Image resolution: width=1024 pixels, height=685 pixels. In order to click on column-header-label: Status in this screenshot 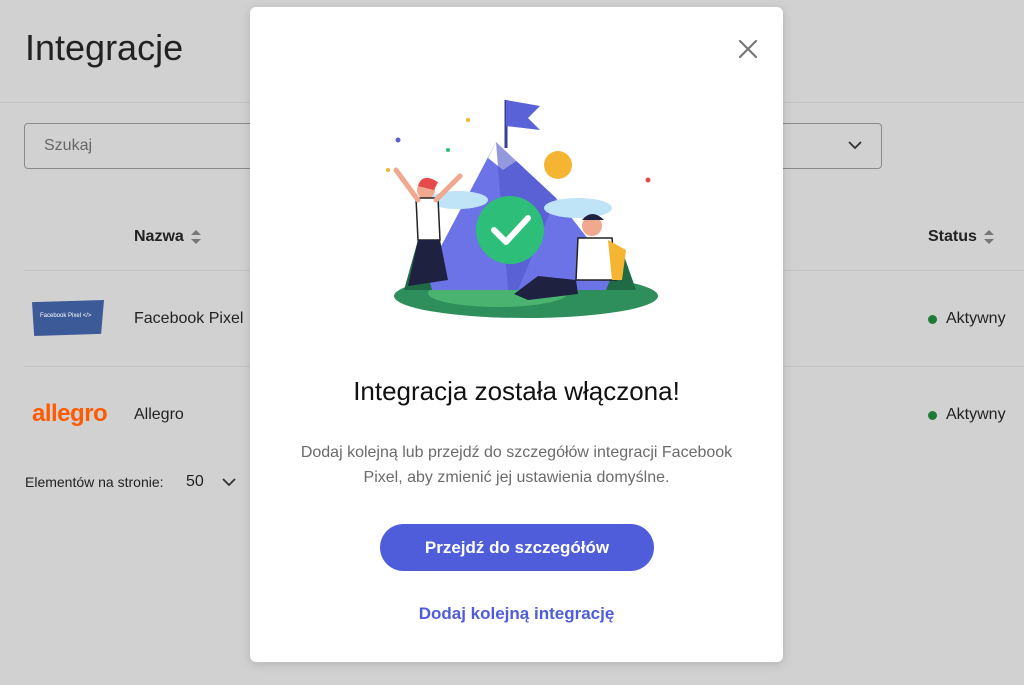, I will do `click(952, 236)`.